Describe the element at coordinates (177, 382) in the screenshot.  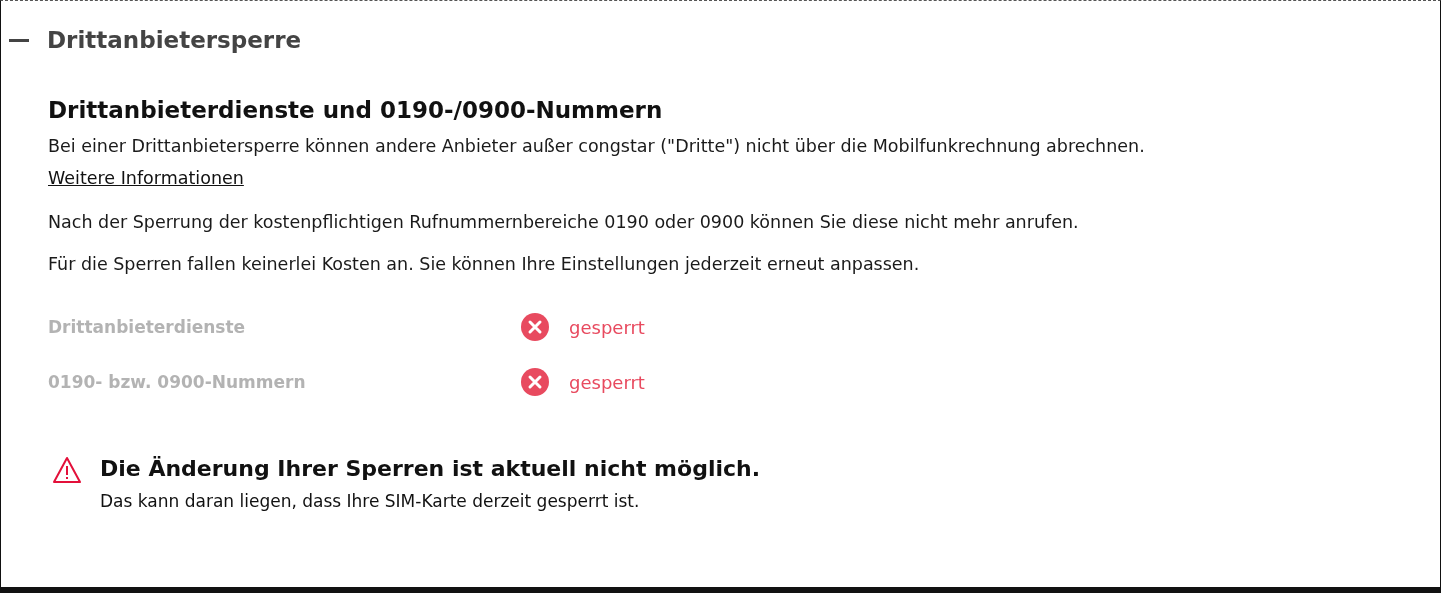
I see `lock-label: 0190- bzw. 0900-Nummern` at that location.